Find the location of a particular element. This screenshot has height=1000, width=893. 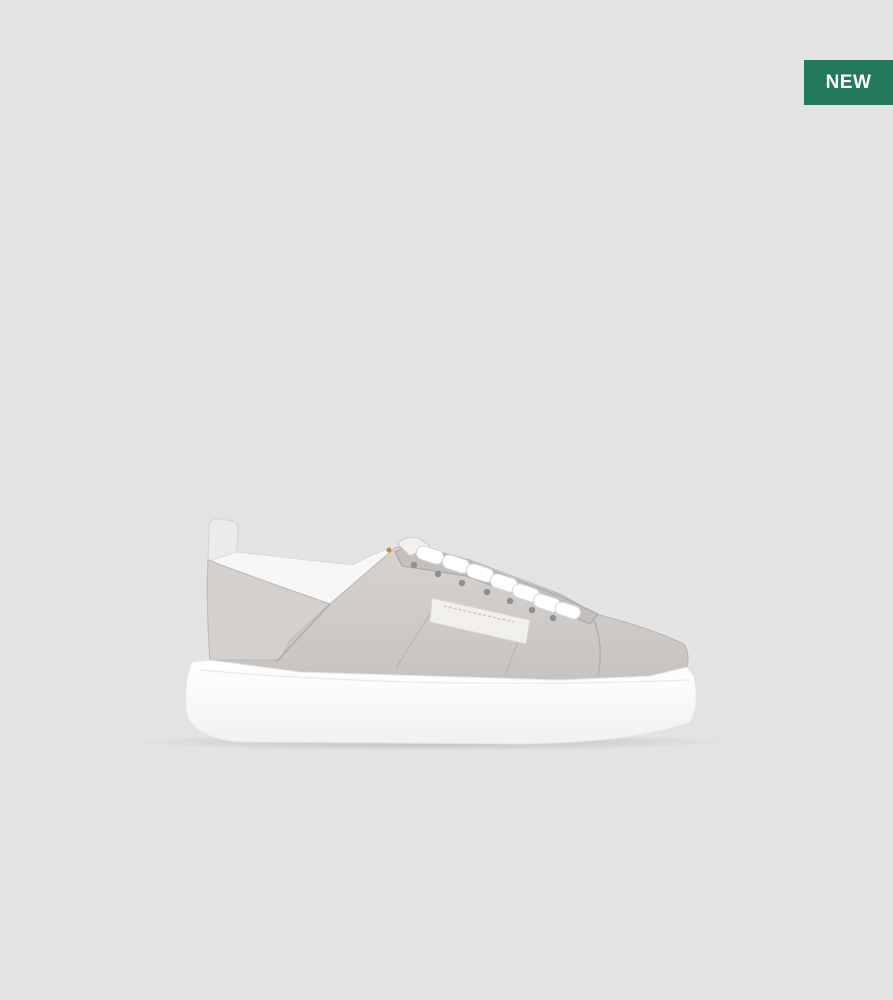

new-badge-label: NEW is located at coordinates (848, 82).